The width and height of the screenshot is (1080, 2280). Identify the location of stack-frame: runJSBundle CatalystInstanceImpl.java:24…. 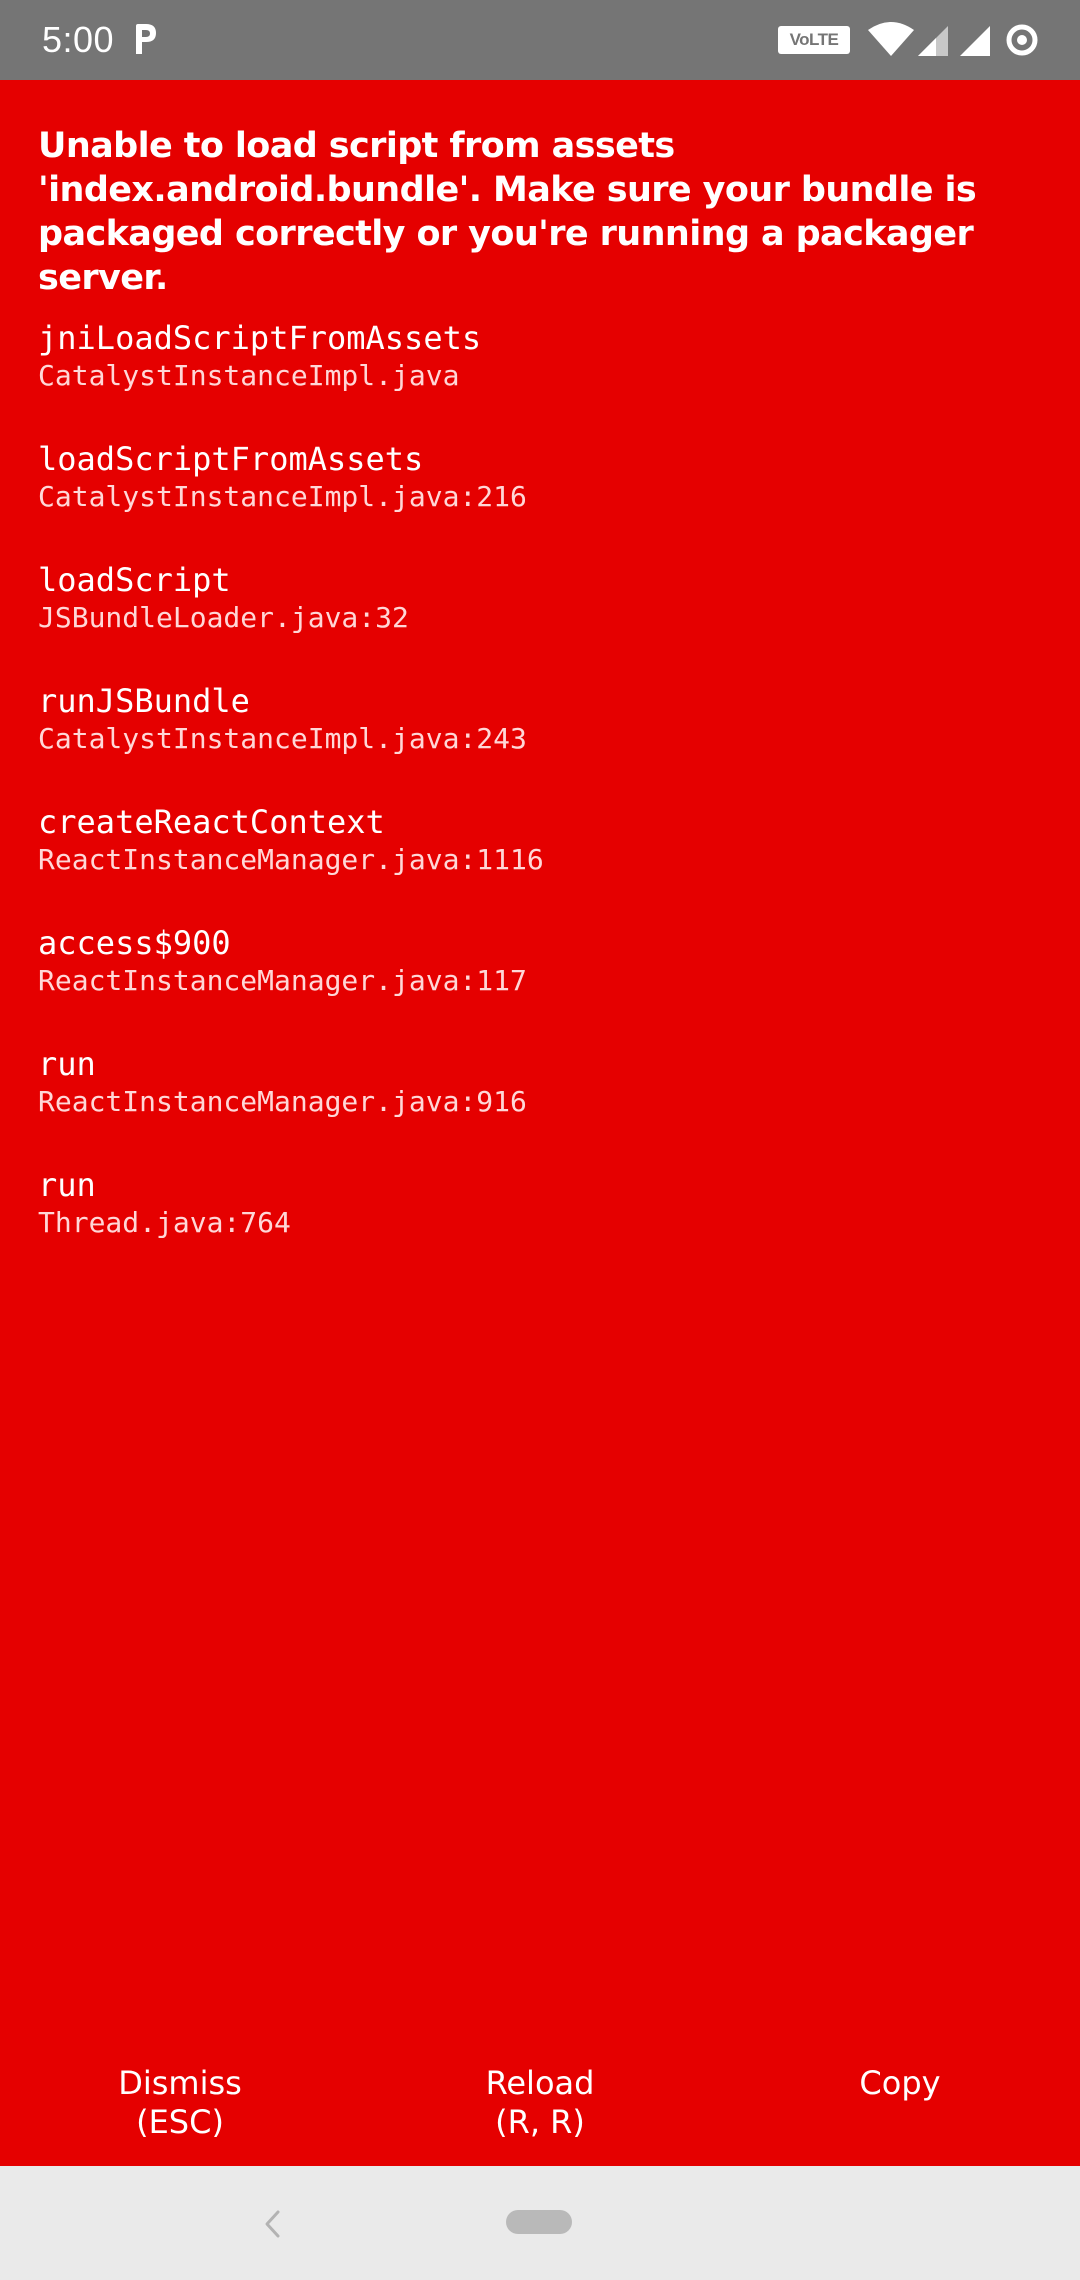
(543, 741).